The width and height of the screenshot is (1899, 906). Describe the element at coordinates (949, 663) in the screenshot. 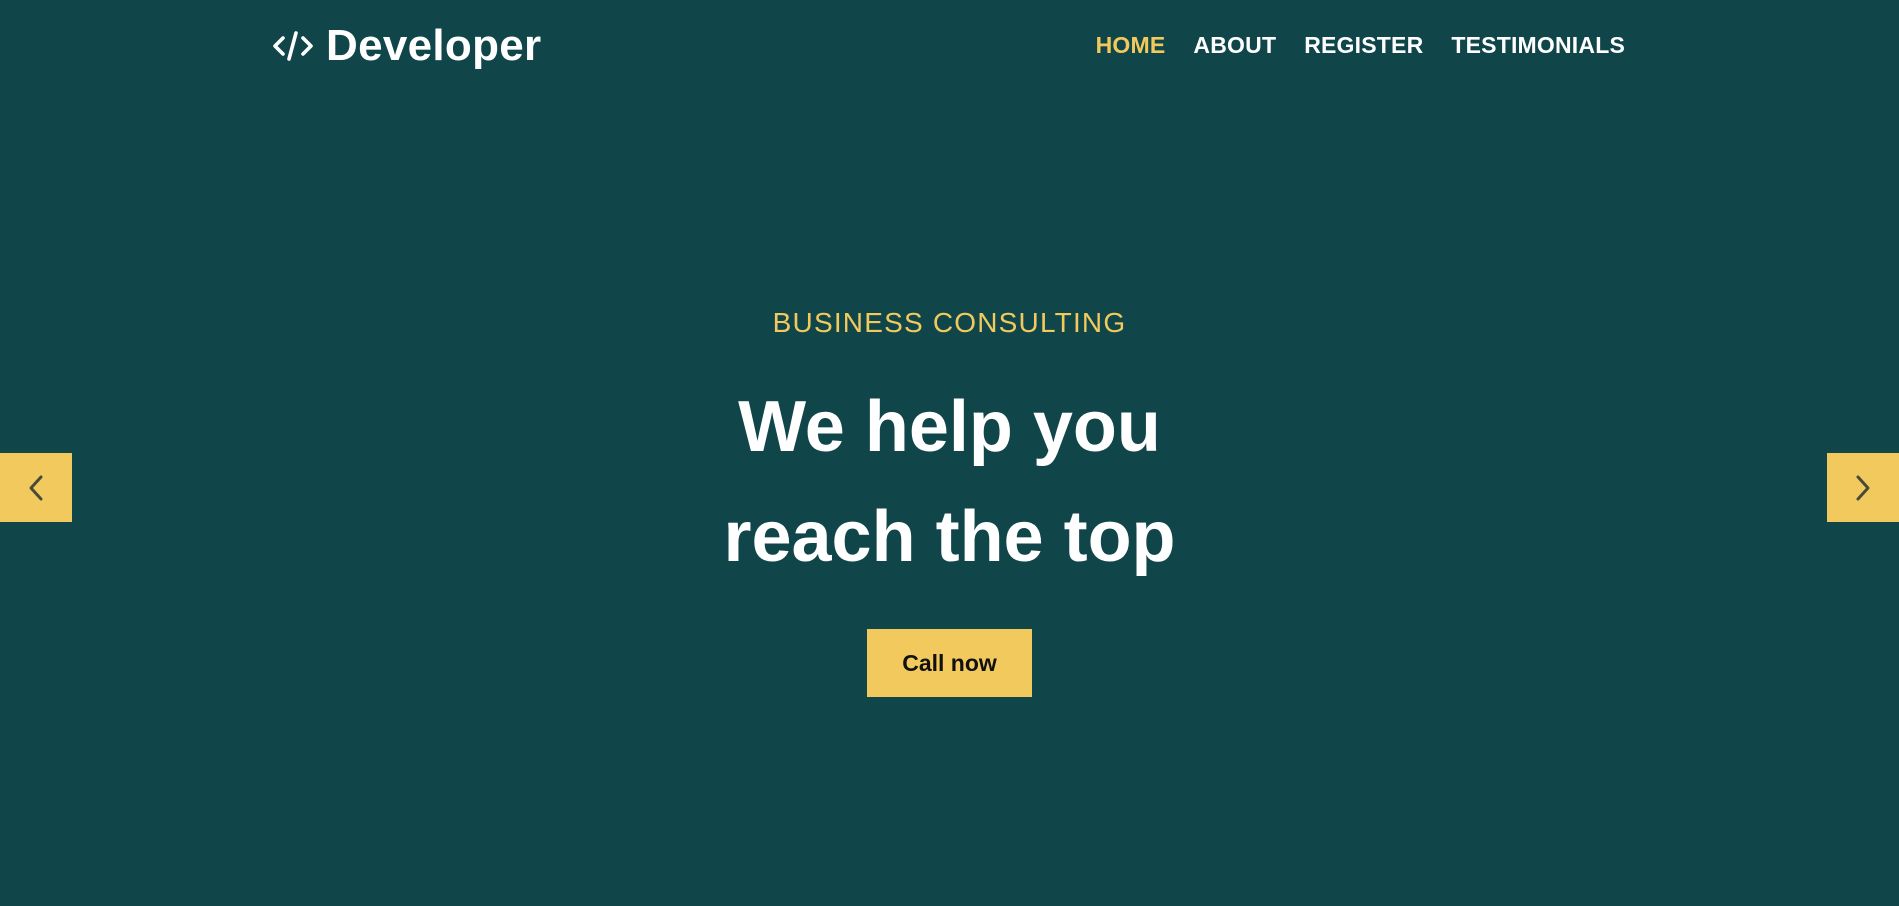

I see `call-now-button: Call now` at that location.